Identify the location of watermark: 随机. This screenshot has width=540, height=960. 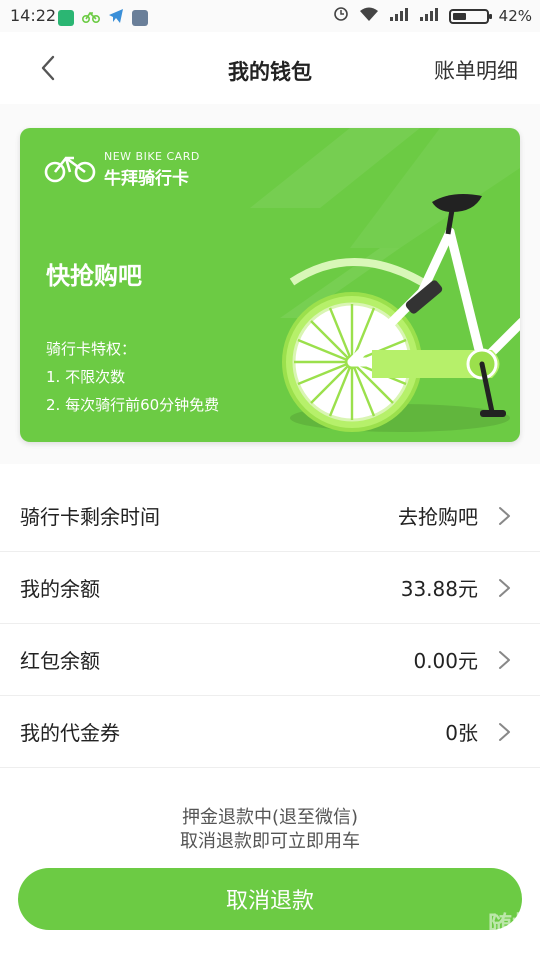
(512, 925).